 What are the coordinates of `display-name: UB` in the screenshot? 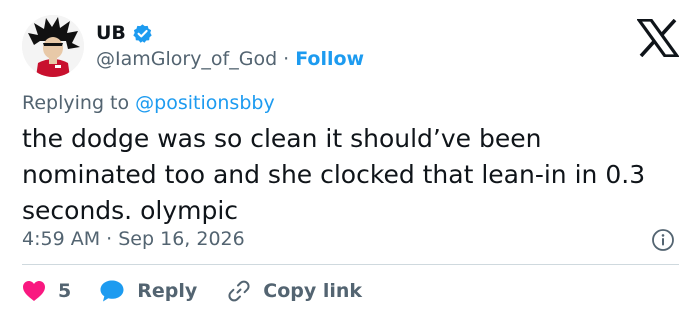 It's located at (111, 33).